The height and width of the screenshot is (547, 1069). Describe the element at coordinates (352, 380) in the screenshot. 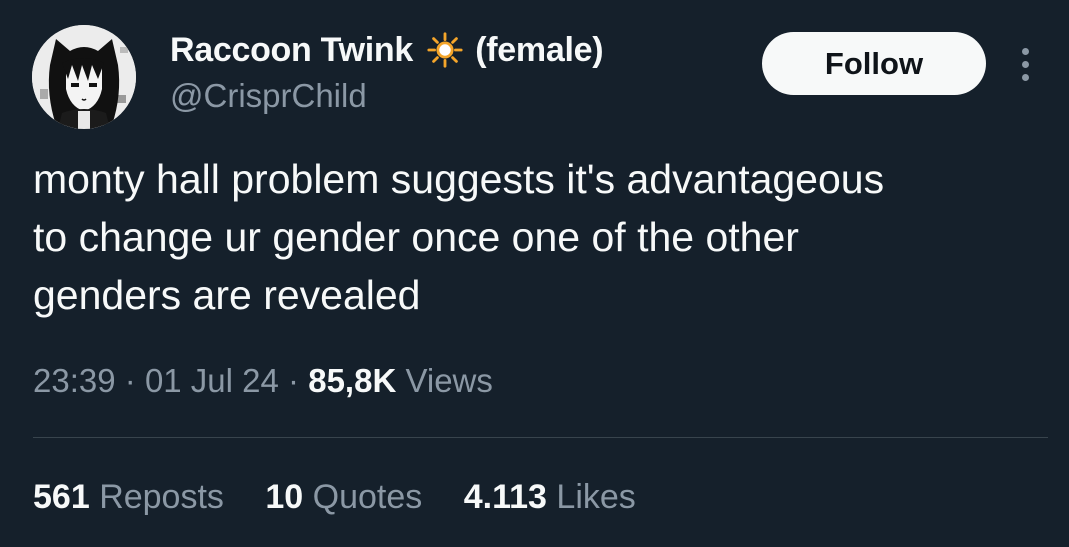

I see `views-count: 85,8K` at that location.